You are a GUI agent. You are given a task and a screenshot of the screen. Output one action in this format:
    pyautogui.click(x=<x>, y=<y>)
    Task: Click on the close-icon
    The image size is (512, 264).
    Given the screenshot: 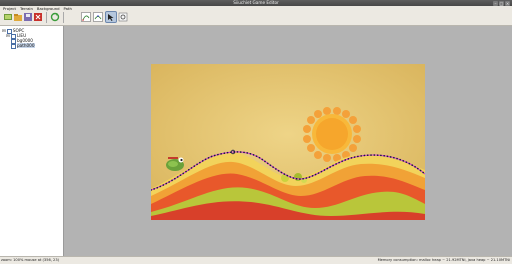 What is the action you would take?
    pyautogui.click(x=38, y=17)
    